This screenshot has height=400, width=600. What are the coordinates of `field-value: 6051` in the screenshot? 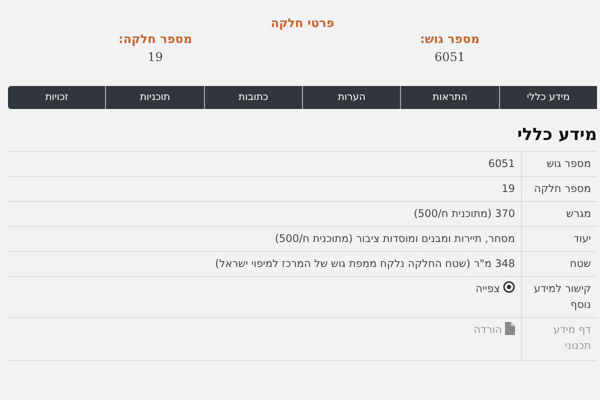 It's located at (450, 57).